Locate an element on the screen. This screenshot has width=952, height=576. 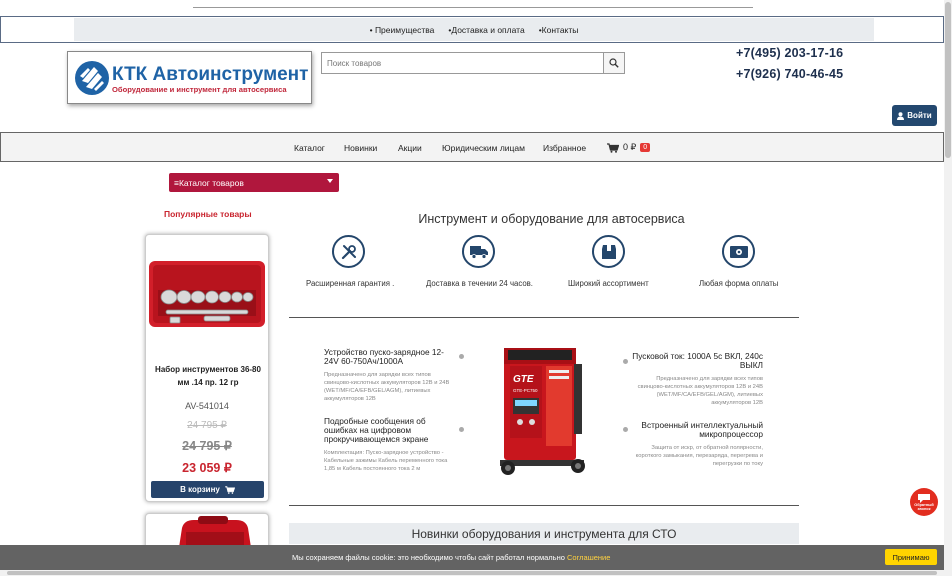
callback-label-line2: звонок is located at coordinates (924, 509).